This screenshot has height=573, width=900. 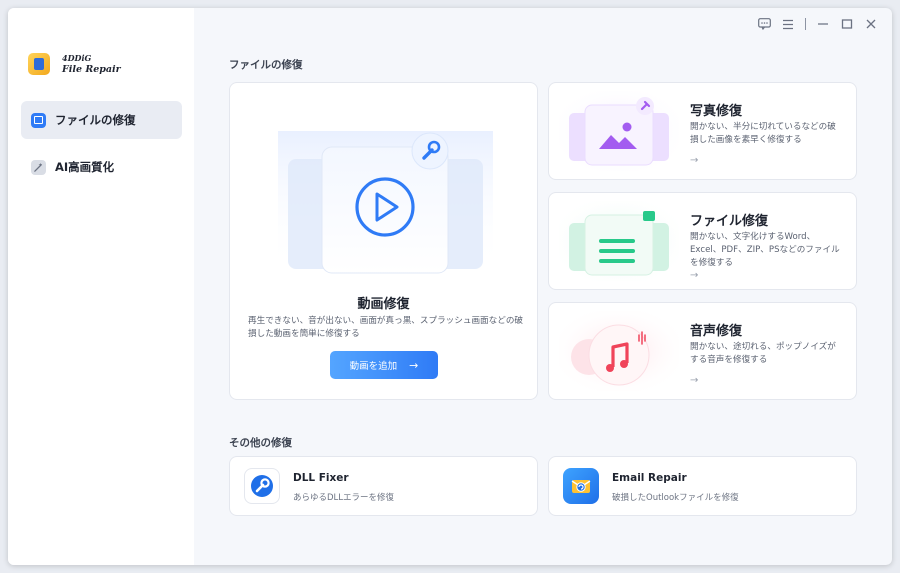 I want to click on brand-name: 4DDiG File Repair, so click(x=91, y=64).